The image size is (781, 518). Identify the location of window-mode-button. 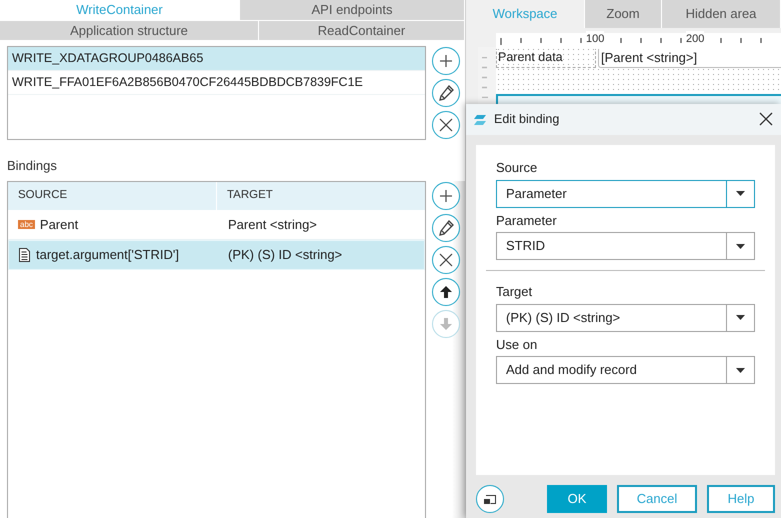
(490, 499).